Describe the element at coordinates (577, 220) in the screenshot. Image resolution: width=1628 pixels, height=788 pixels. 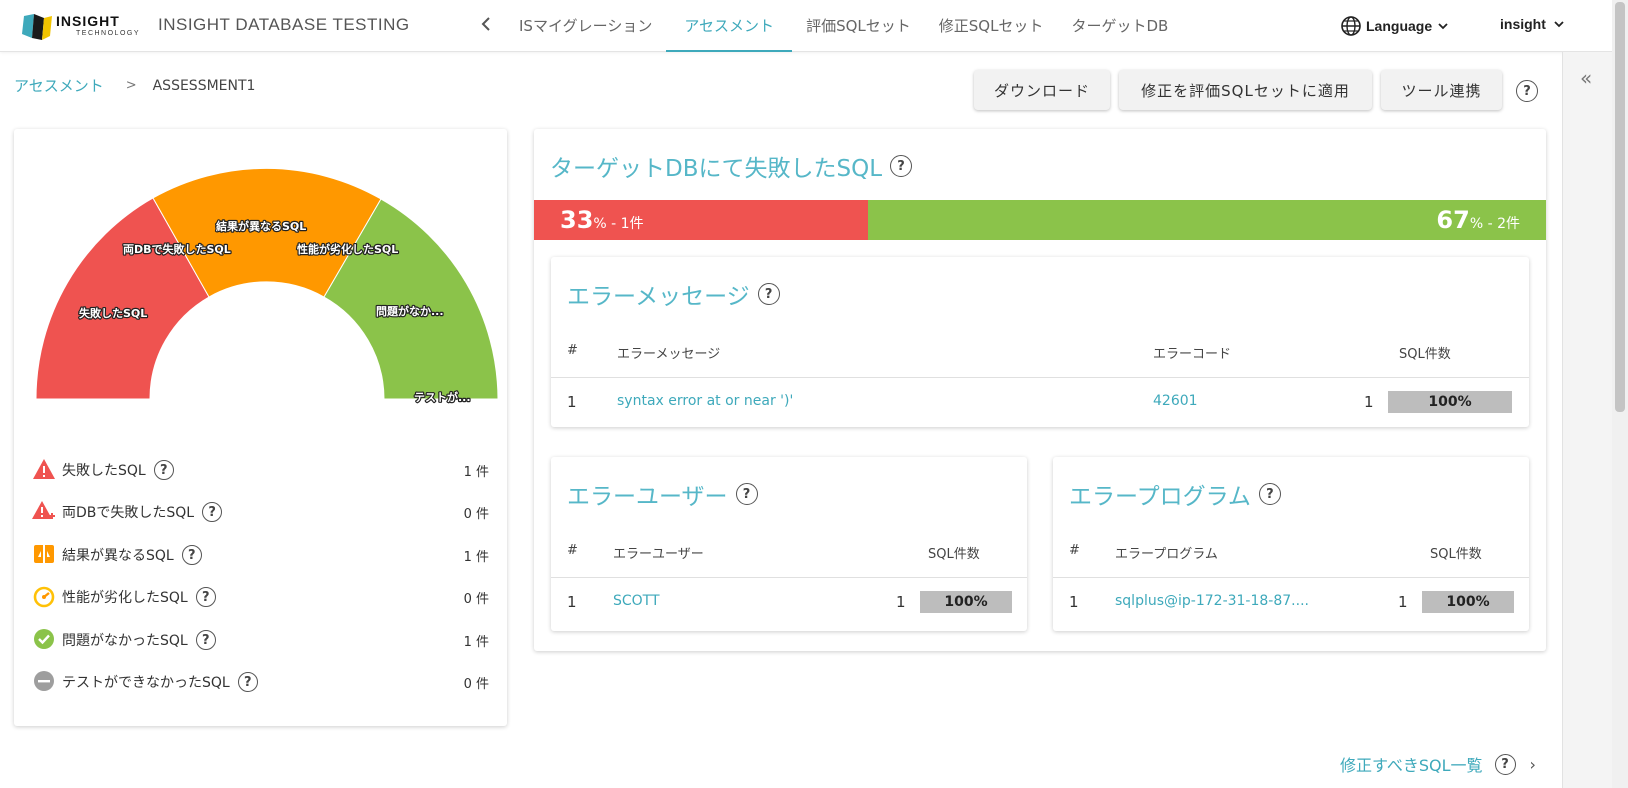
I see `failed-percent: 33` at that location.